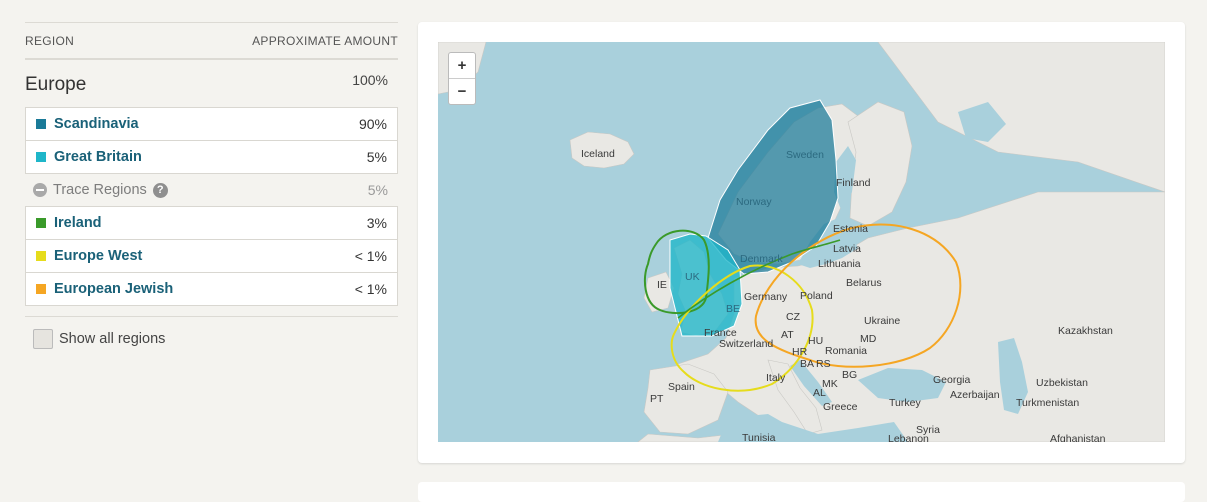  Describe the element at coordinates (975, 395) in the screenshot. I see `map-label-azerbaijan: Azerbaijan` at that location.